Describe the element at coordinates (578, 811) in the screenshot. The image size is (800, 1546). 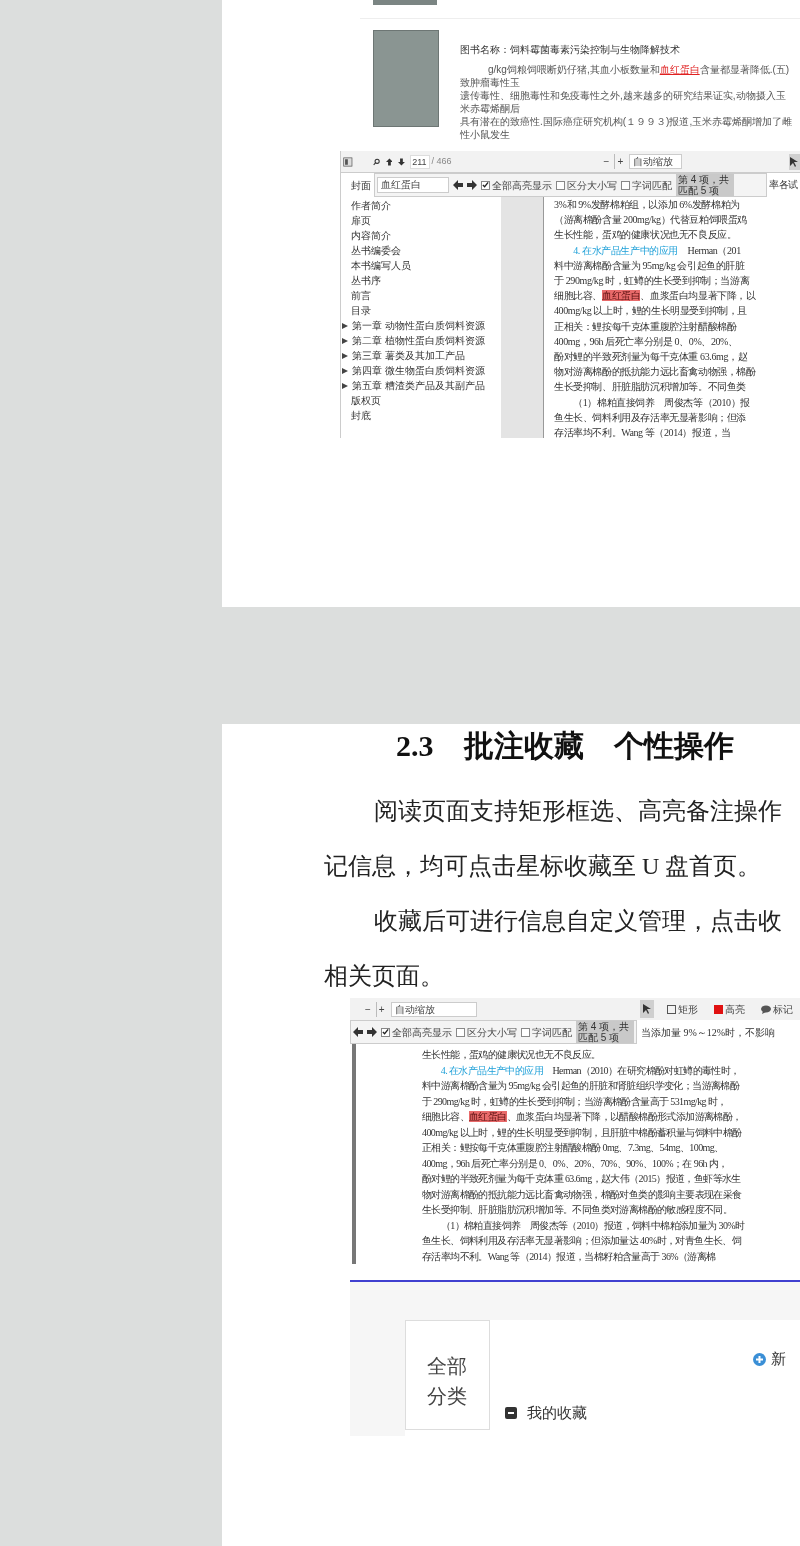
I see `paragraph-line: 阅读页面支持矩形框选、高亮备注操作` at that location.